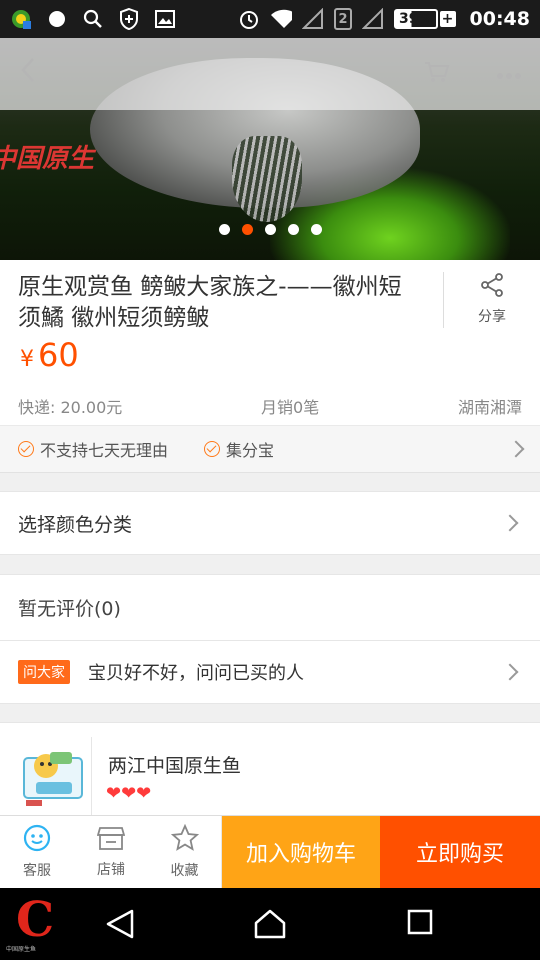 This screenshot has width=540, height=960. Describe the element at coordinates (21, 19) in the screenshot. I see `app-notification-icon` at that location.